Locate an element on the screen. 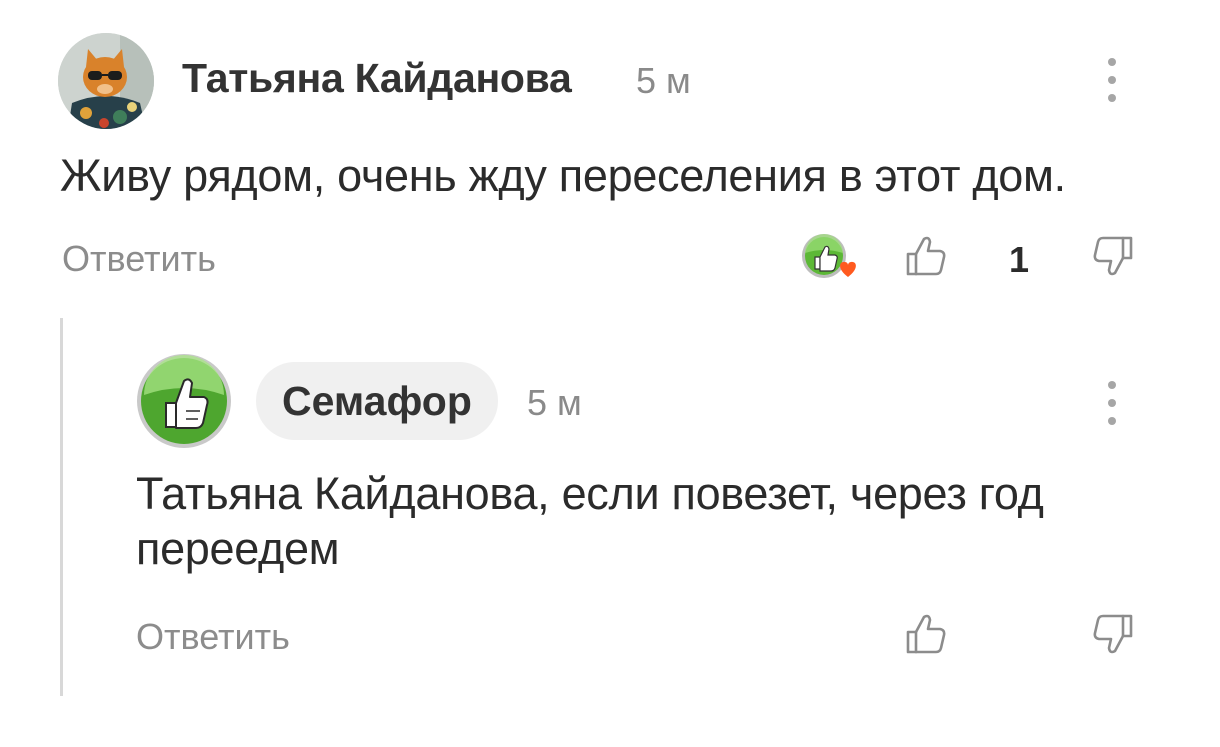 Image resolution: width=1220 pixels, height=747 pixels. reply-dislike-button is located at coordinates (1112, 634).